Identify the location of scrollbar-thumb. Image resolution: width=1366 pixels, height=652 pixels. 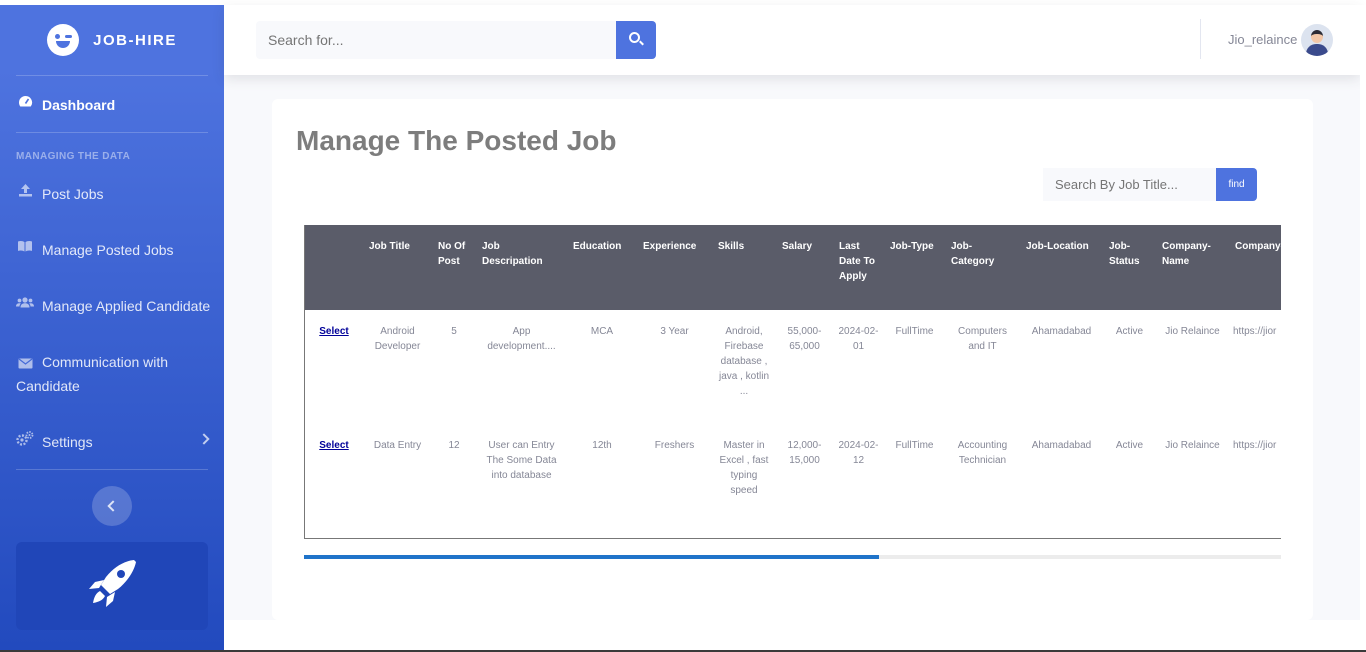
(591, 557).